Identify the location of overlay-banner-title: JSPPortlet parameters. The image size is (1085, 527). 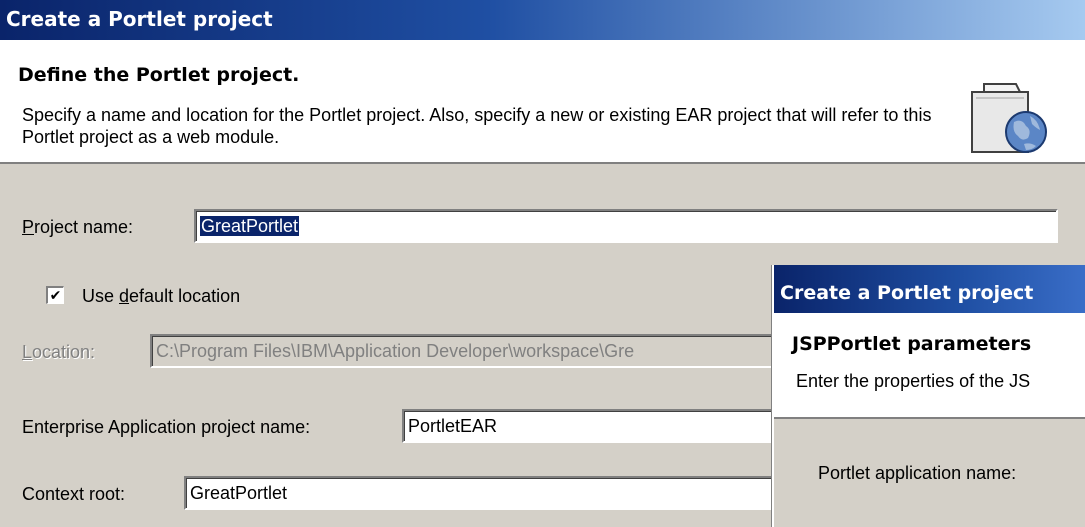
(912, 344).